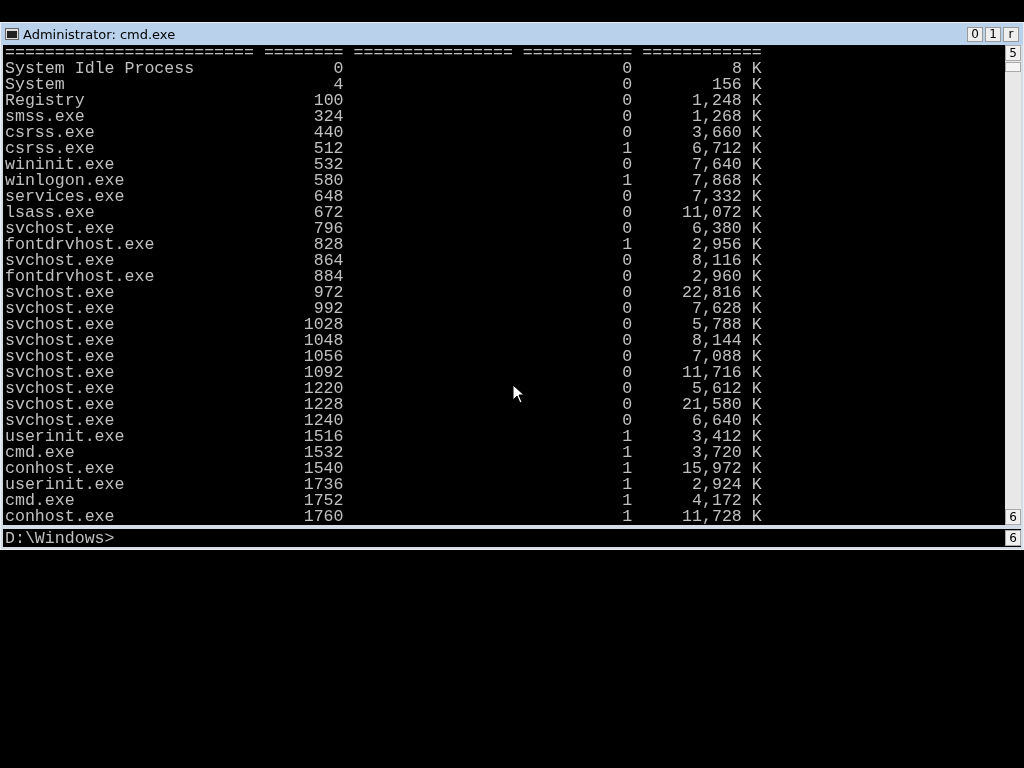 The width and height of the screenshot is (1024, 768). Describe the element at coordinates (1013, 67) in the screenshot. I see `scroll-thumb` at that location.